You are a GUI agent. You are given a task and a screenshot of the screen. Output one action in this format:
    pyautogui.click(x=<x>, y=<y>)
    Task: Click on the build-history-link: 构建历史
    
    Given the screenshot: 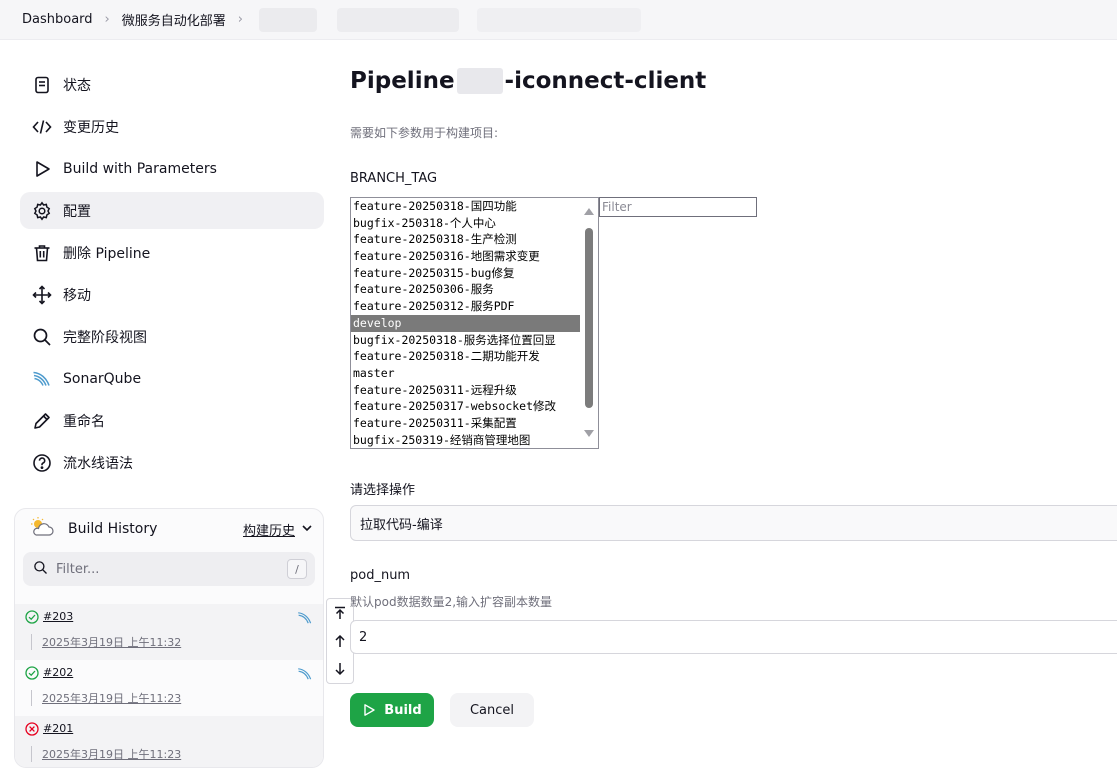 What is the action you would take?
    pyautogui.click(x=269, y=529)
    